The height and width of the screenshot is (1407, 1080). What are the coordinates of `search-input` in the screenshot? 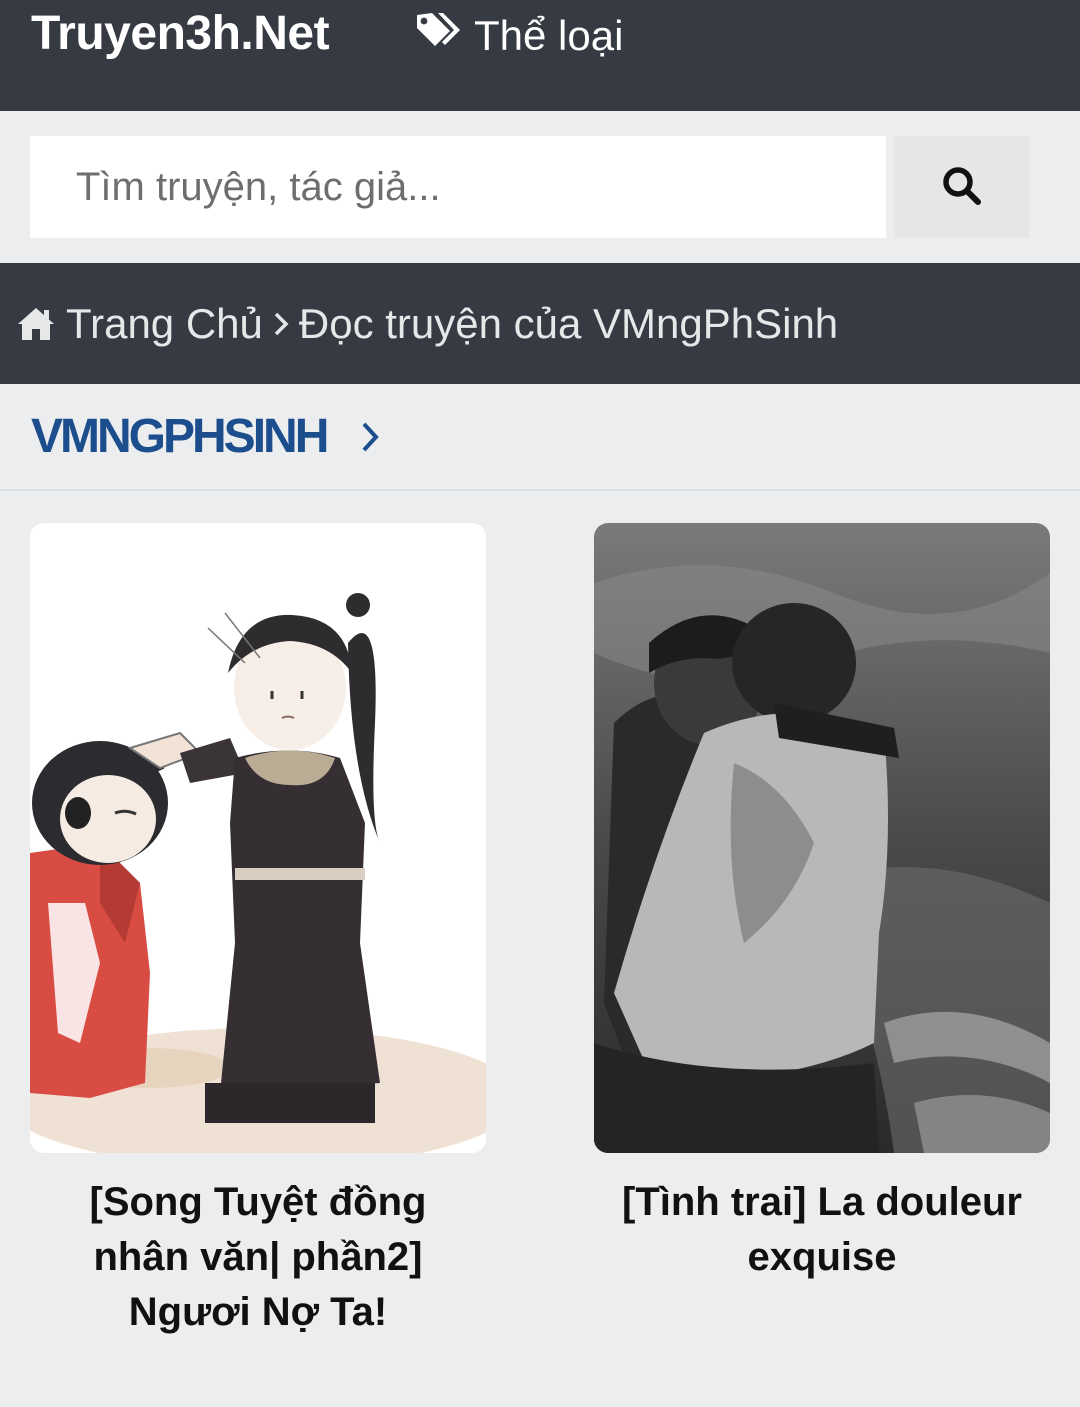 It's located at (458, 187).